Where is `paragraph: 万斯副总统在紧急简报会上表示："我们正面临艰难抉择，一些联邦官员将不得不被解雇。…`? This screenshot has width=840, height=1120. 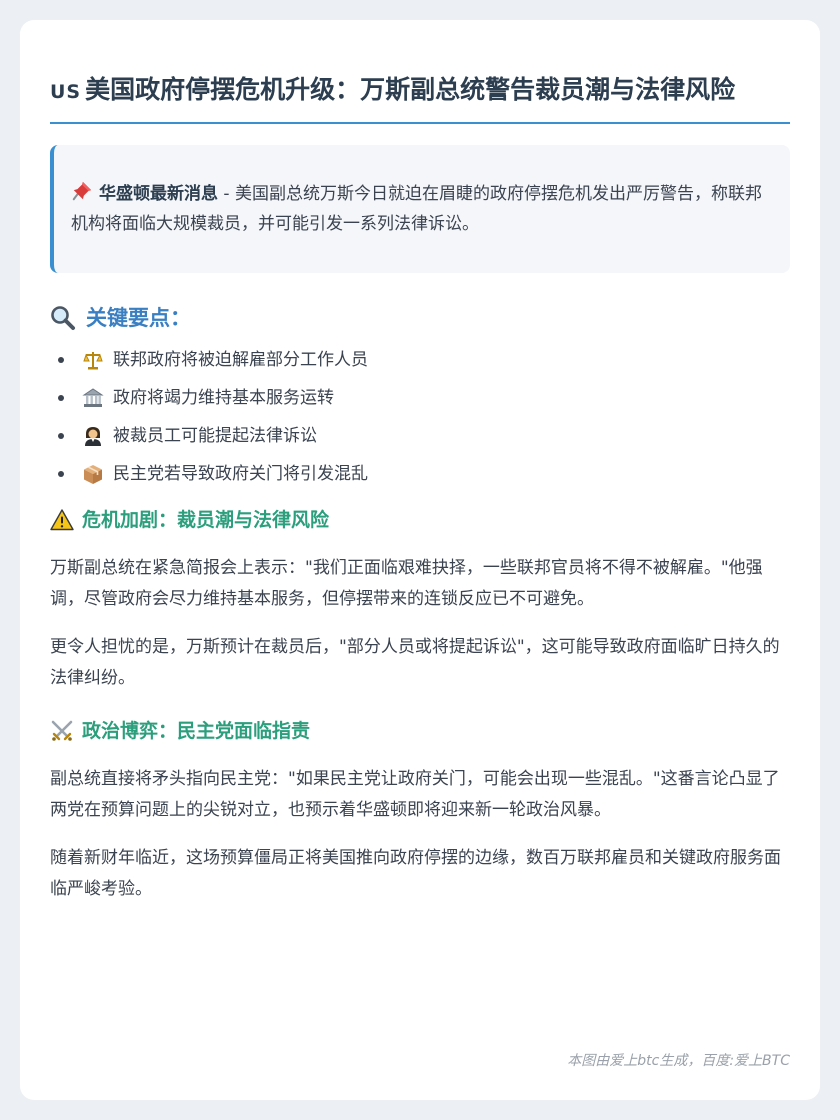 paragraph: 万斯副总统在紧急简报会上表示："我们正面临艰难抉择，一些联邦官员将不得不被解雇。… is located at coordinates (406, 583).